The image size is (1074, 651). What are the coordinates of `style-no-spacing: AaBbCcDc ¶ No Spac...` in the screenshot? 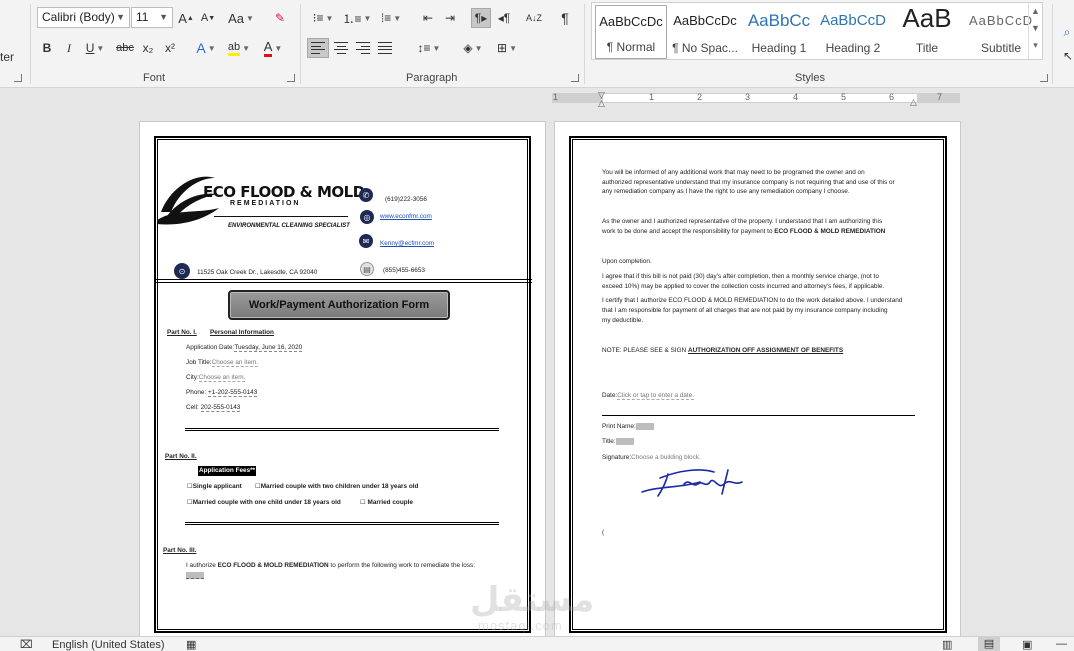 It's located at (705, 32).